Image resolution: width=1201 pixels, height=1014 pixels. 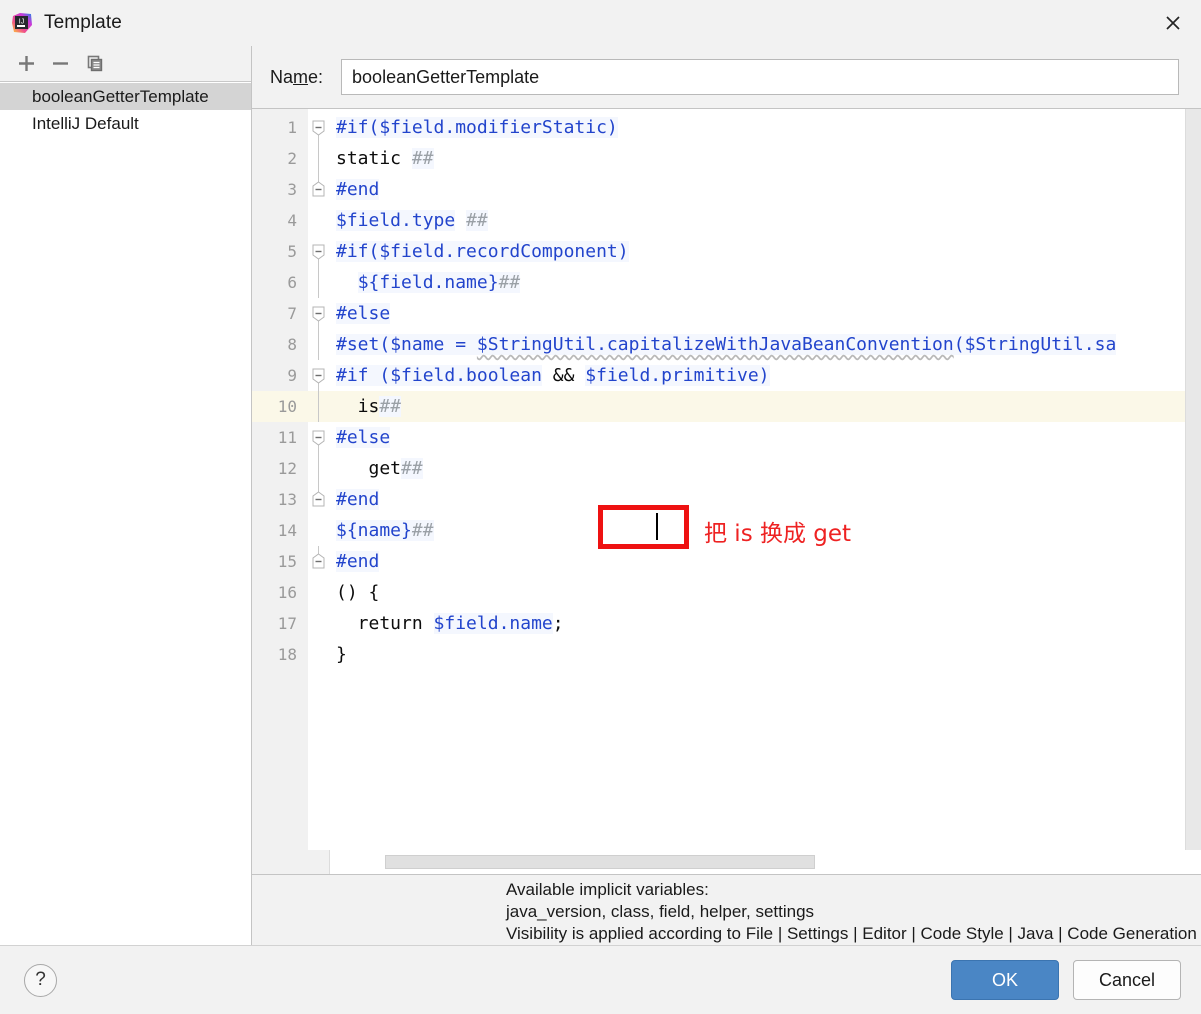 I want to click on line-number: 9, so click(x=292, y=375).